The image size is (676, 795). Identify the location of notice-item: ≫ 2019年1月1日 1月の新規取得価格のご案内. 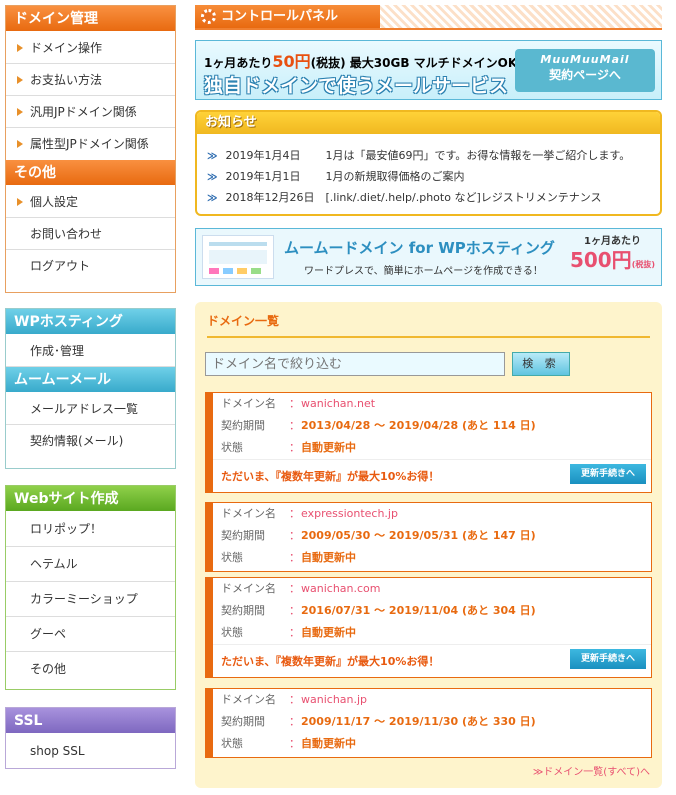
(335, 176).